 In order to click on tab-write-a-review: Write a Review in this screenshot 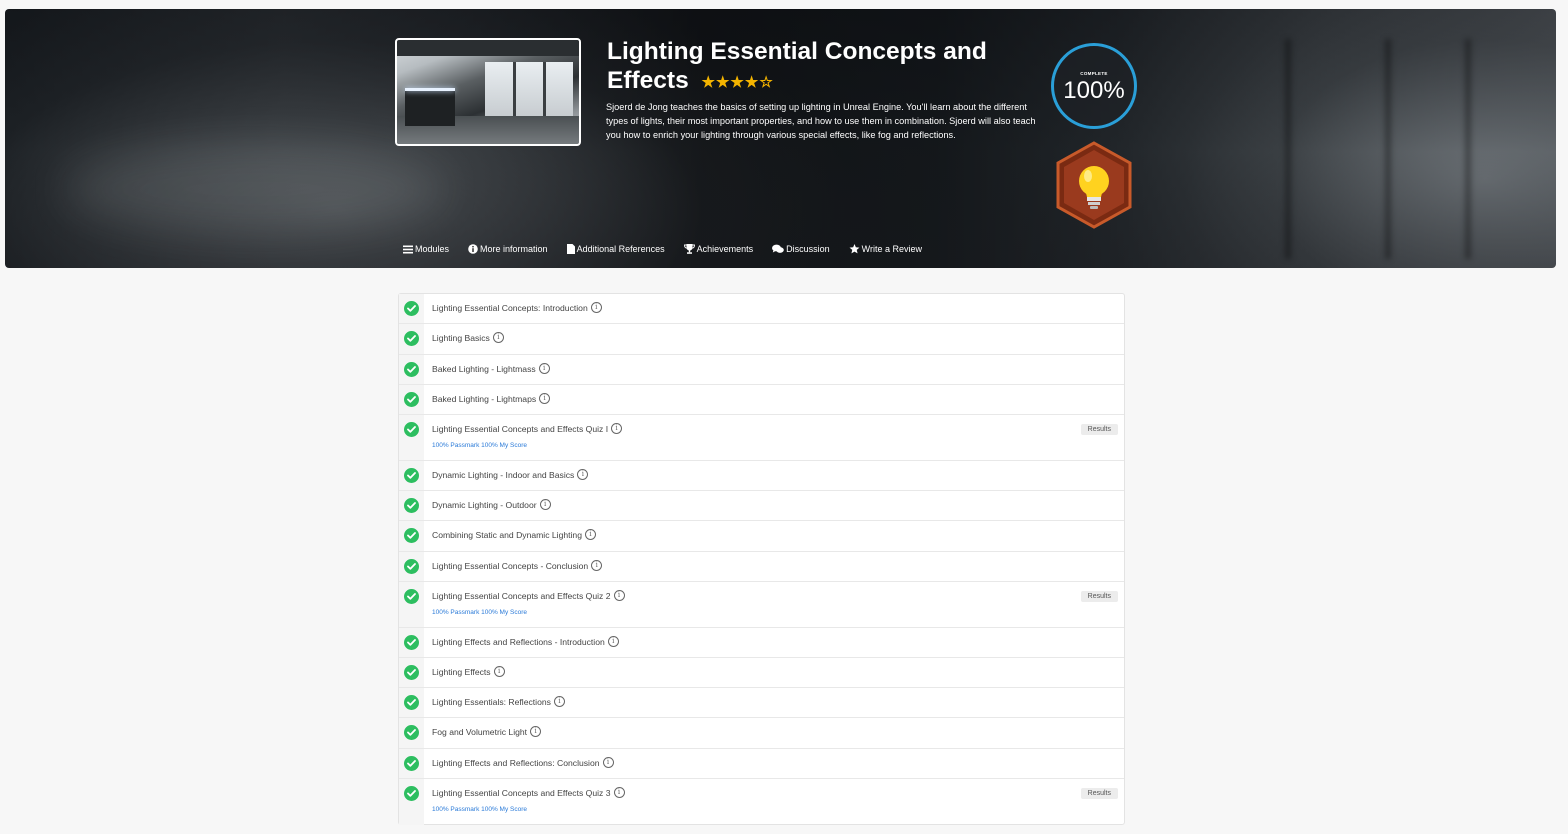, I will do `click(885, 249)`.